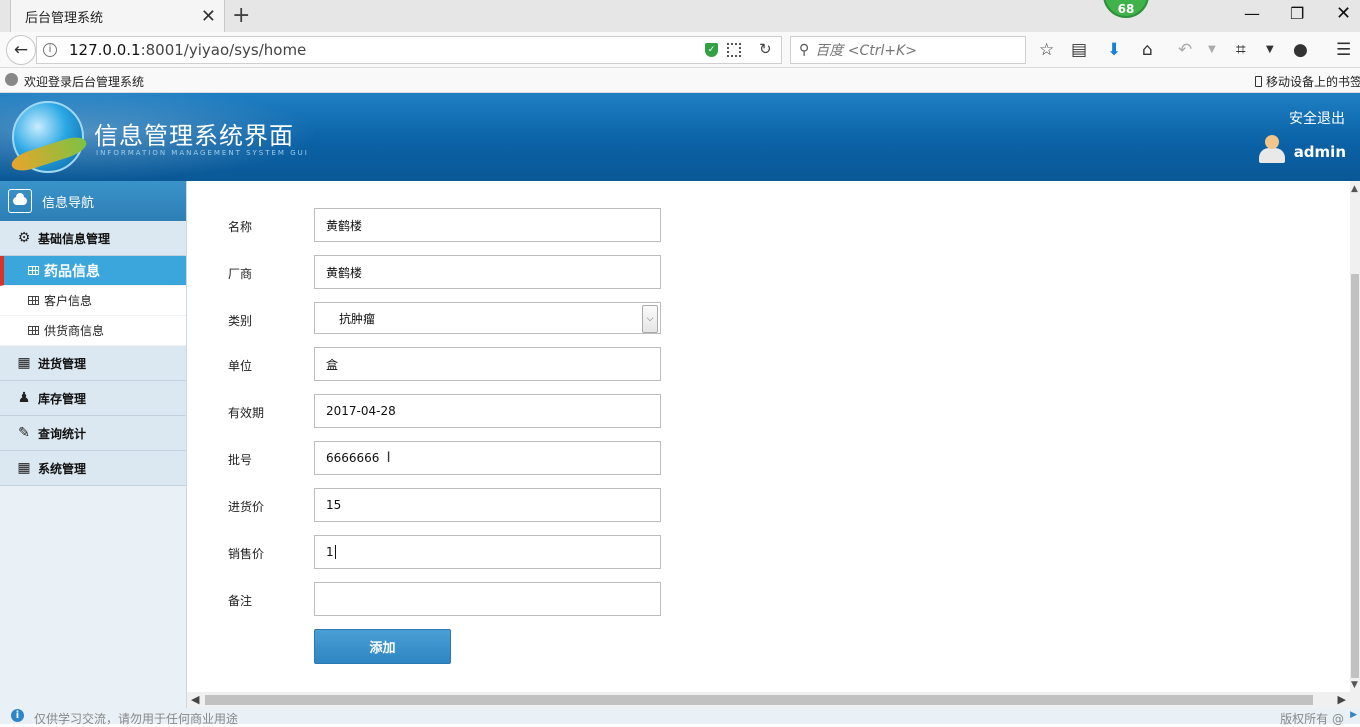 This screenshot has width=1360, height=727. What do you see at coordinates (1317, 118) in the screenshot?
I see `logout-link: 安全退出` at bounding box center [1317, 118].